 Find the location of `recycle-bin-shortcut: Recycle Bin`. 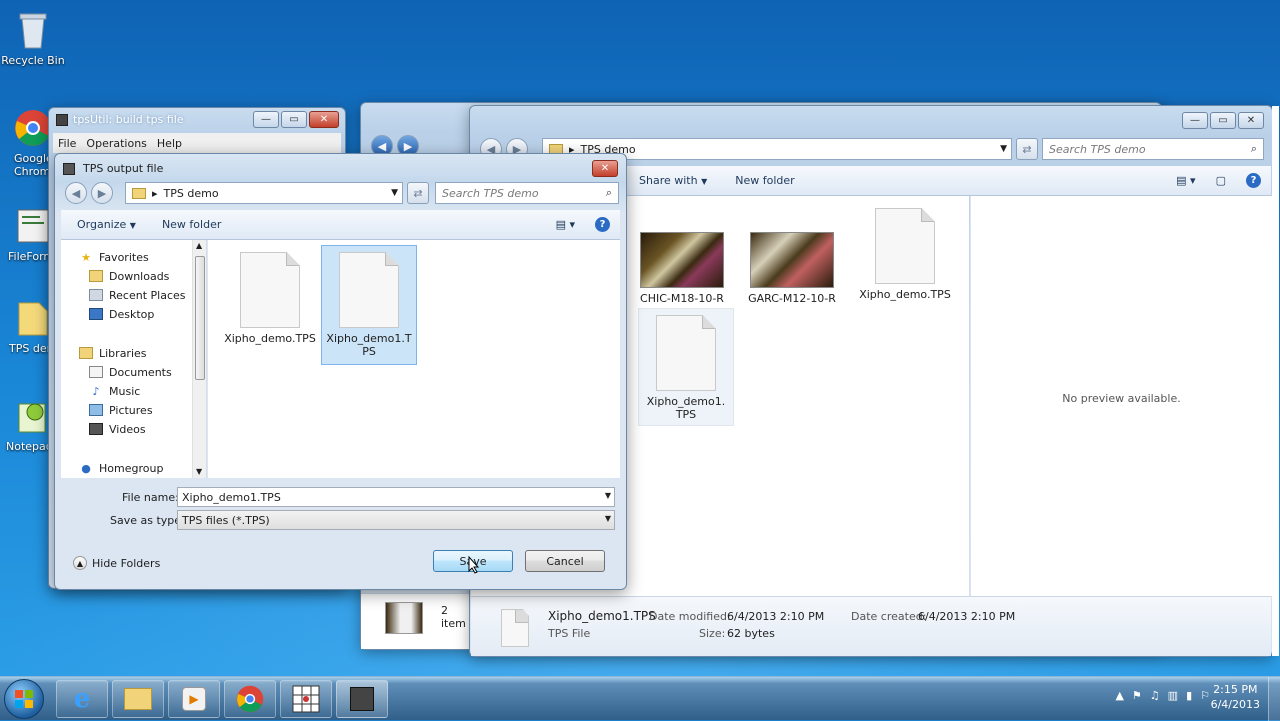

recycle-bin-shortcut: Recycle Bin is located at coordinates (33, 38).